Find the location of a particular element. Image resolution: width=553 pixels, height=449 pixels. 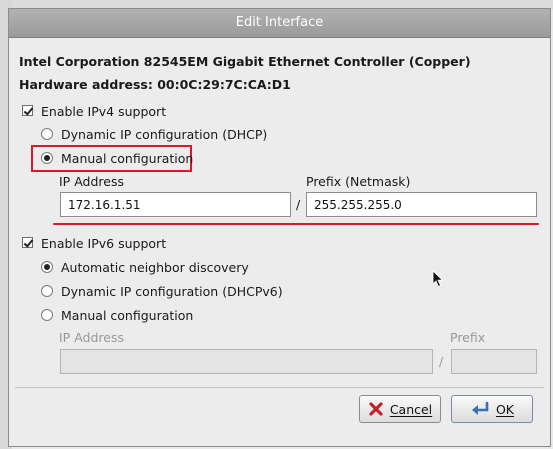

ipv6-dhcp-label: Dynamic IP configuration (DHCPv6) is located at coordinates (172, 291).